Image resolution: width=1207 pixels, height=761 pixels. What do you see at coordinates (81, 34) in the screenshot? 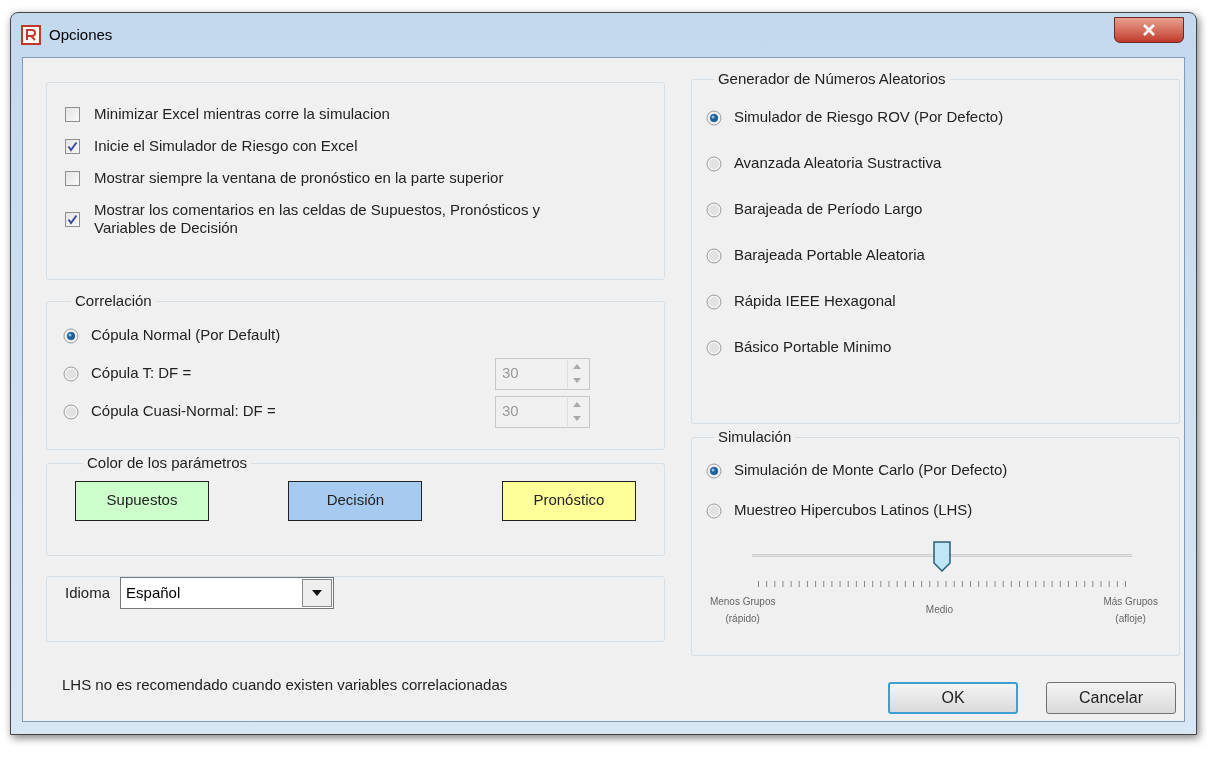
I see `window-title: Opciones` at bounding box center [81, 34].